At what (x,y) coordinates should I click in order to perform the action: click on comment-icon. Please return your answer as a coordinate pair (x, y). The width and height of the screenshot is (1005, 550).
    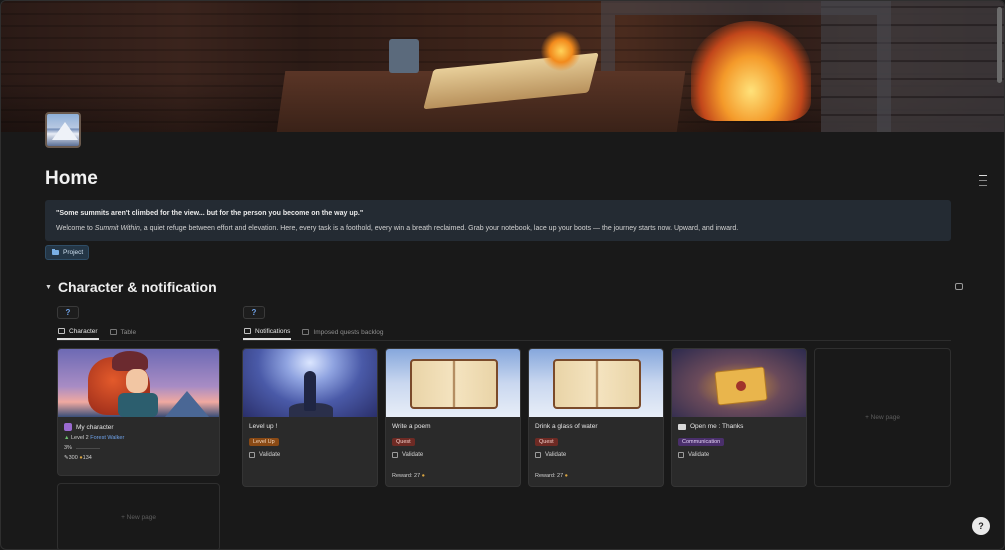
    Looking at the image, I should click on (959, 286).